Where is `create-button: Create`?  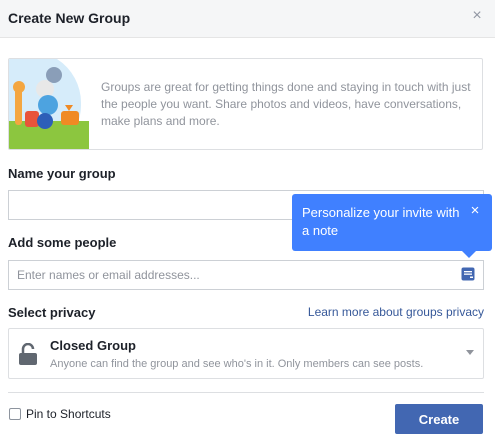 create-button: Create is located at coordinates (439, 419).